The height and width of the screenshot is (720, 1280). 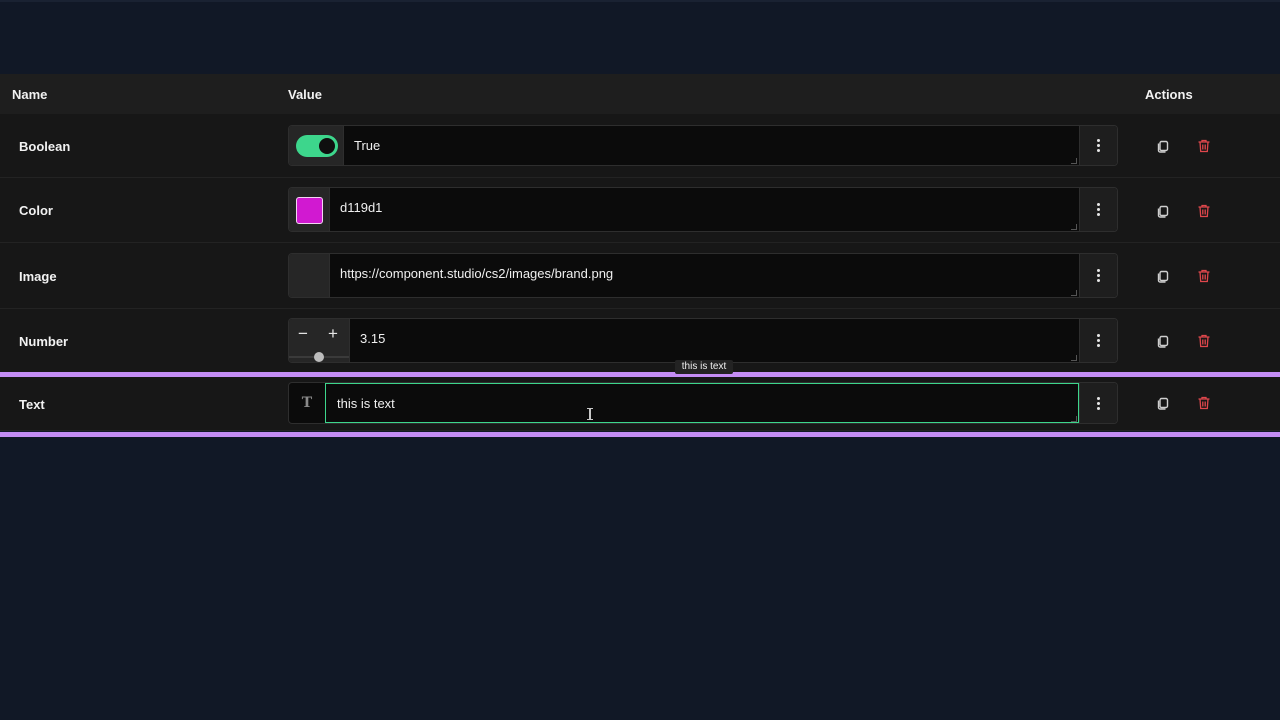 I want to click on selection-outline-bottom, so click(x=640, y=434).